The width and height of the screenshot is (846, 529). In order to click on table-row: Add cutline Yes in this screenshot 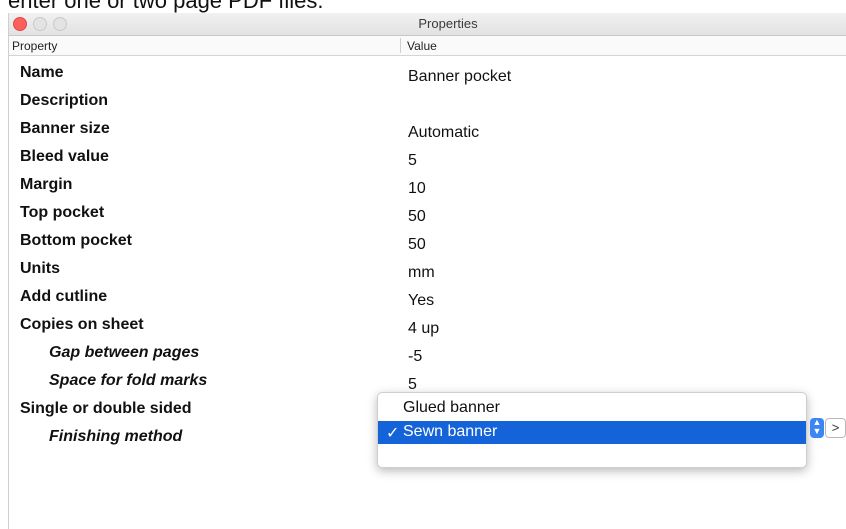, I will do `click(427, 302)`.